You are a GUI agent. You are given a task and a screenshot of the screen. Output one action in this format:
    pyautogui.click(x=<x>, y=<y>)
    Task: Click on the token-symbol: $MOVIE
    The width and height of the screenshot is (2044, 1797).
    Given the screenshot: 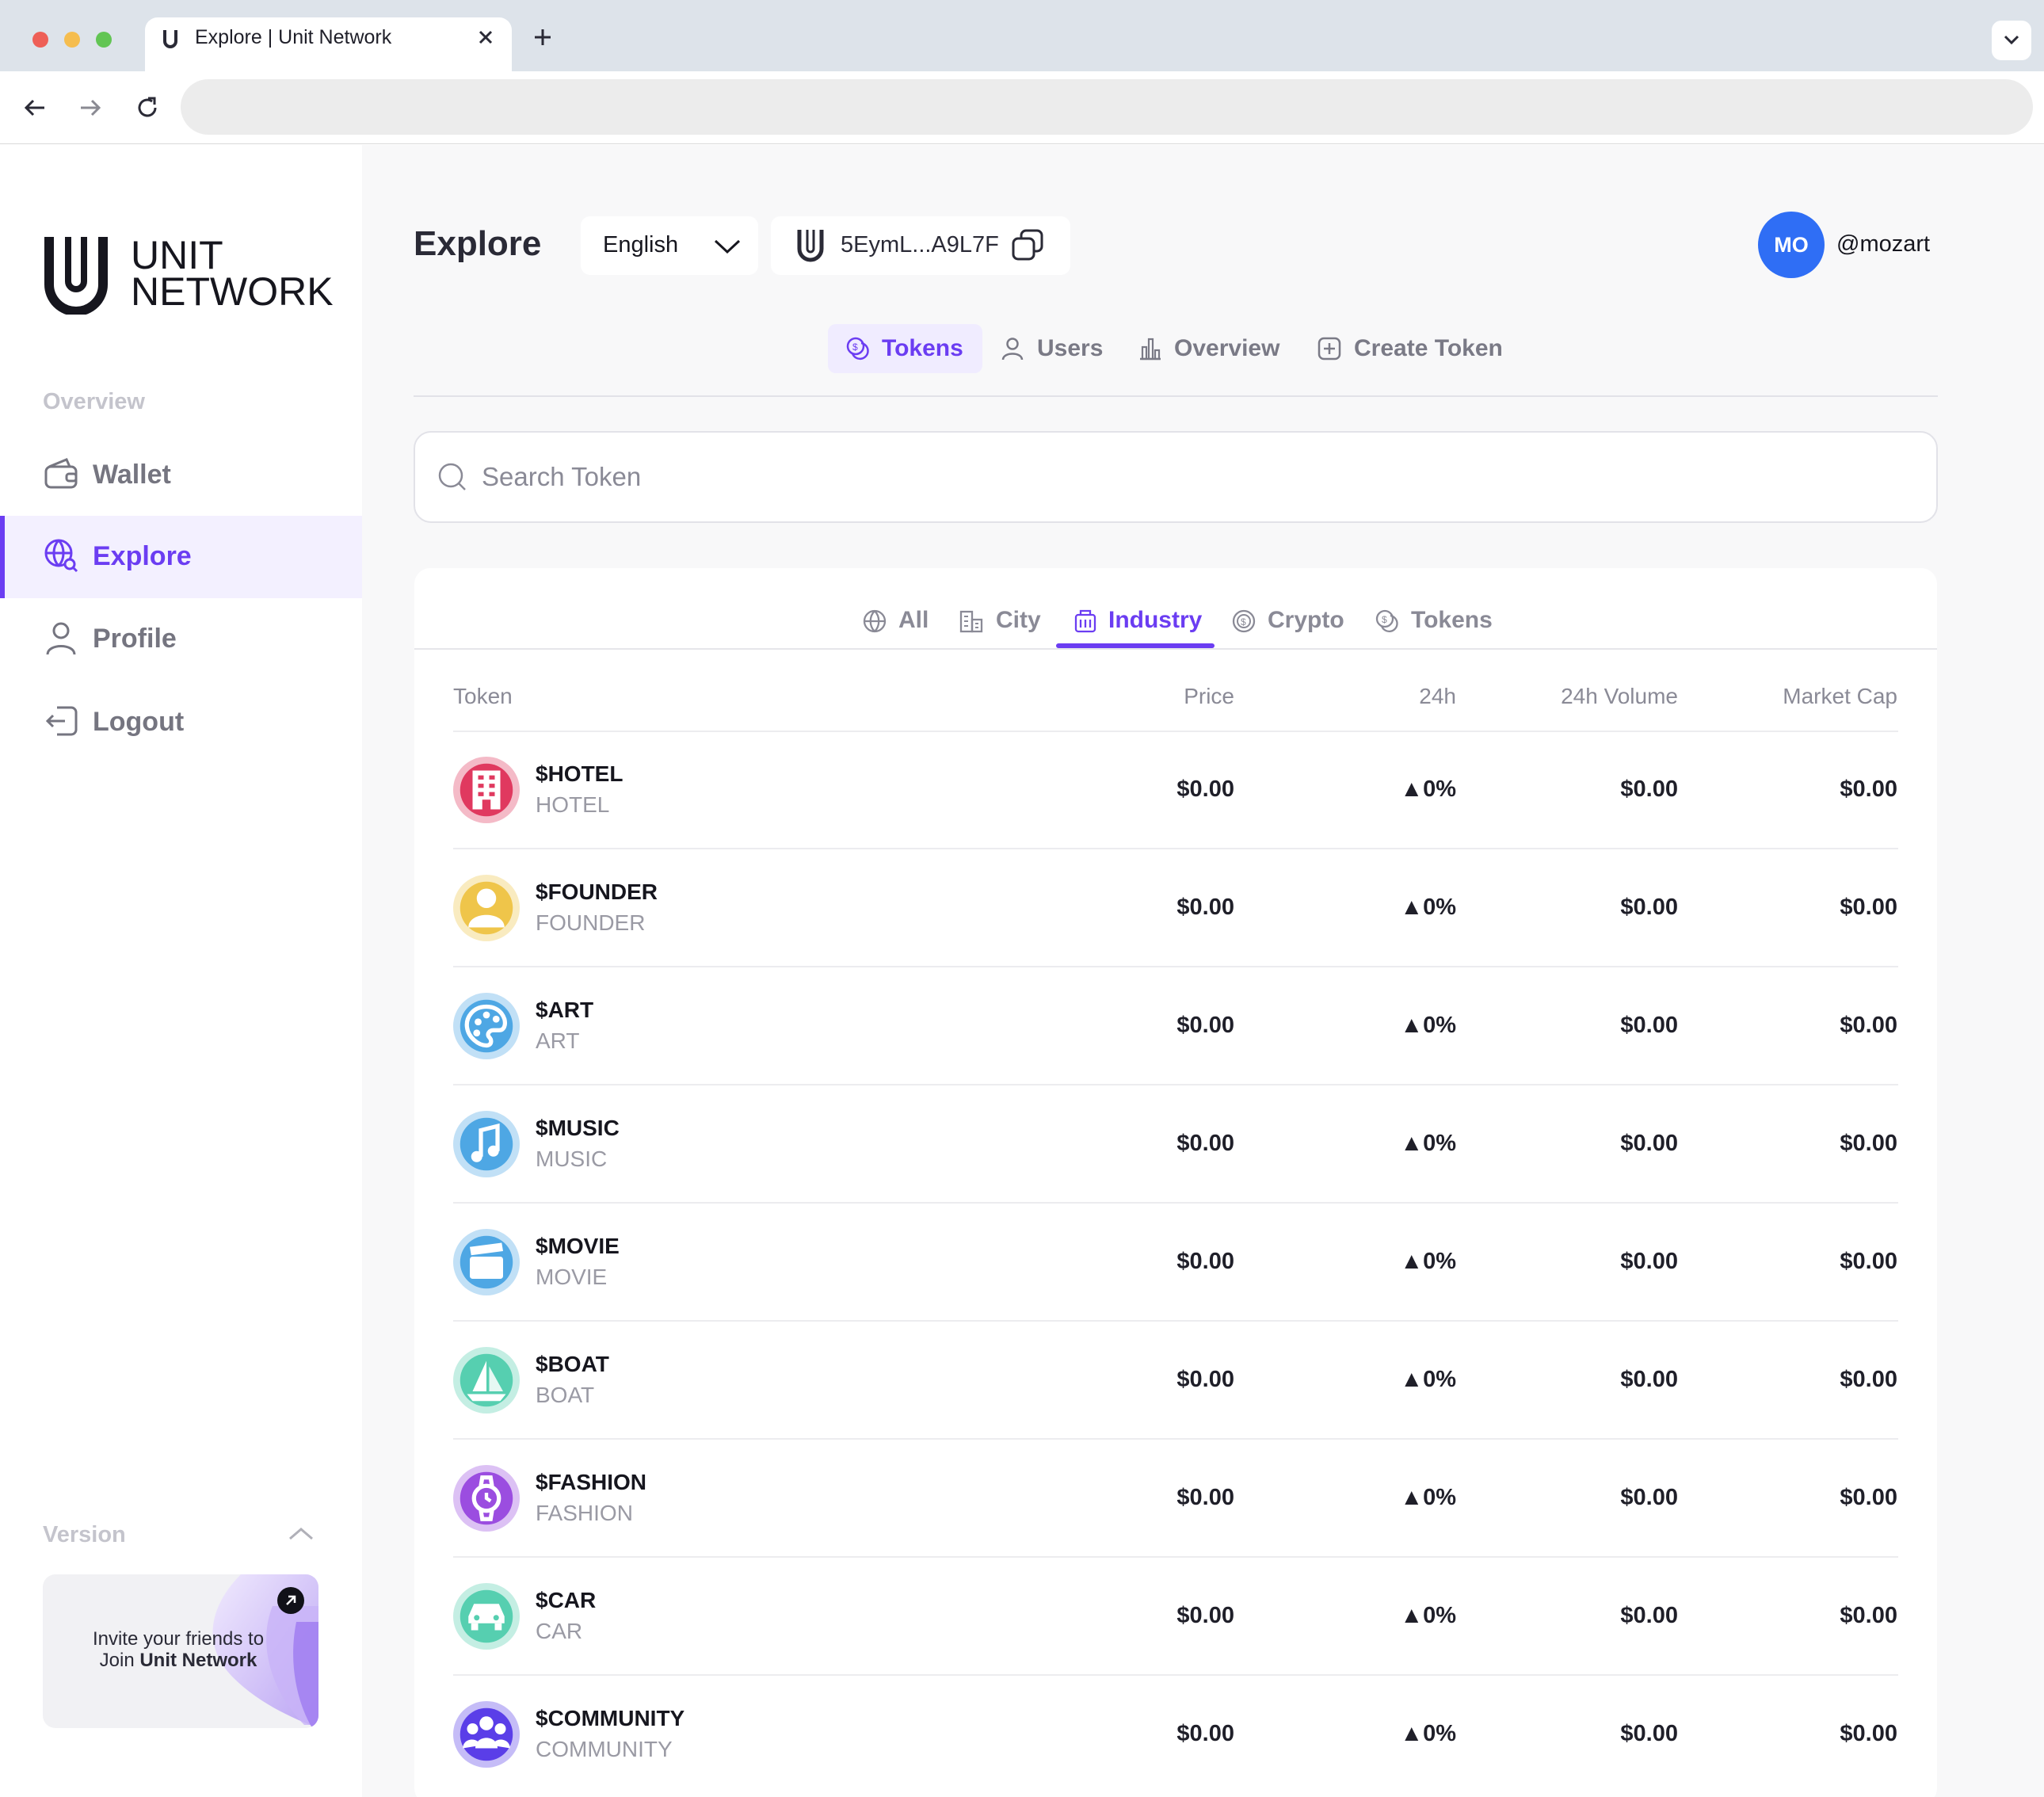 What is the action you would take?
    pyautogui.click(x=578, y=1246)
    